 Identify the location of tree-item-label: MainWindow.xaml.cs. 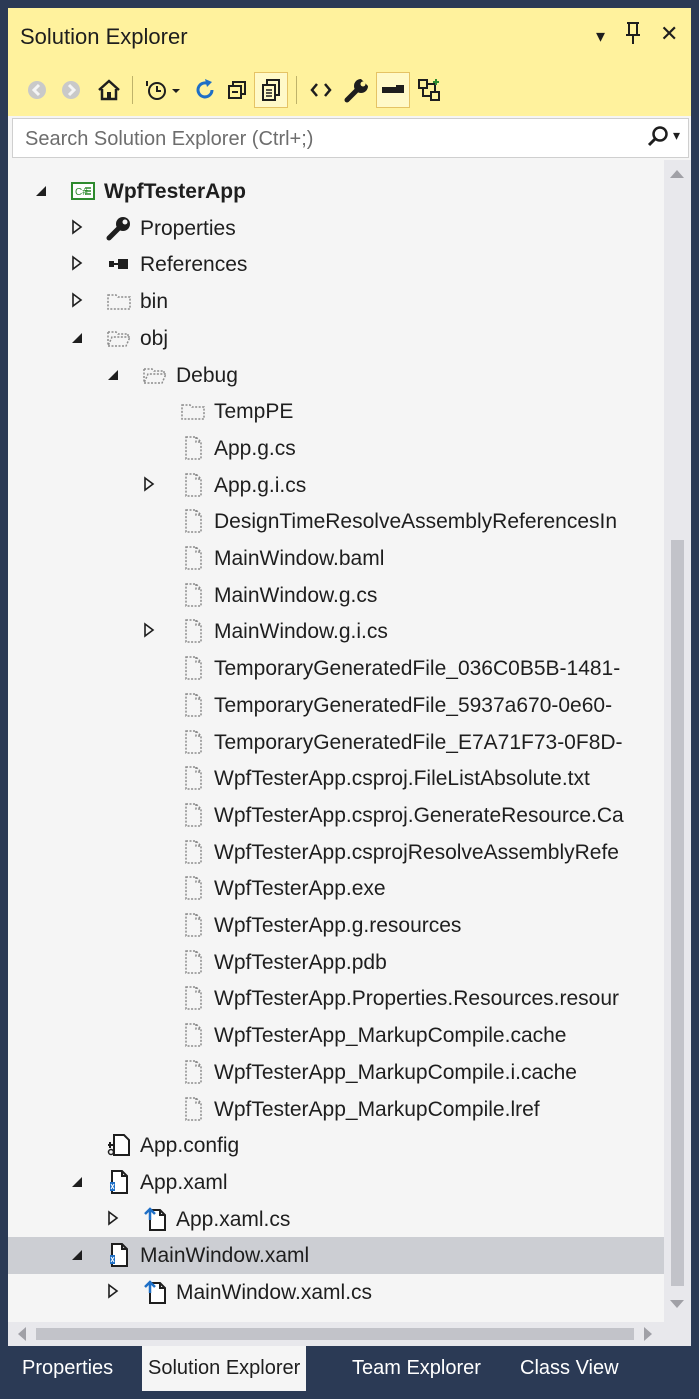
(274, 1292).